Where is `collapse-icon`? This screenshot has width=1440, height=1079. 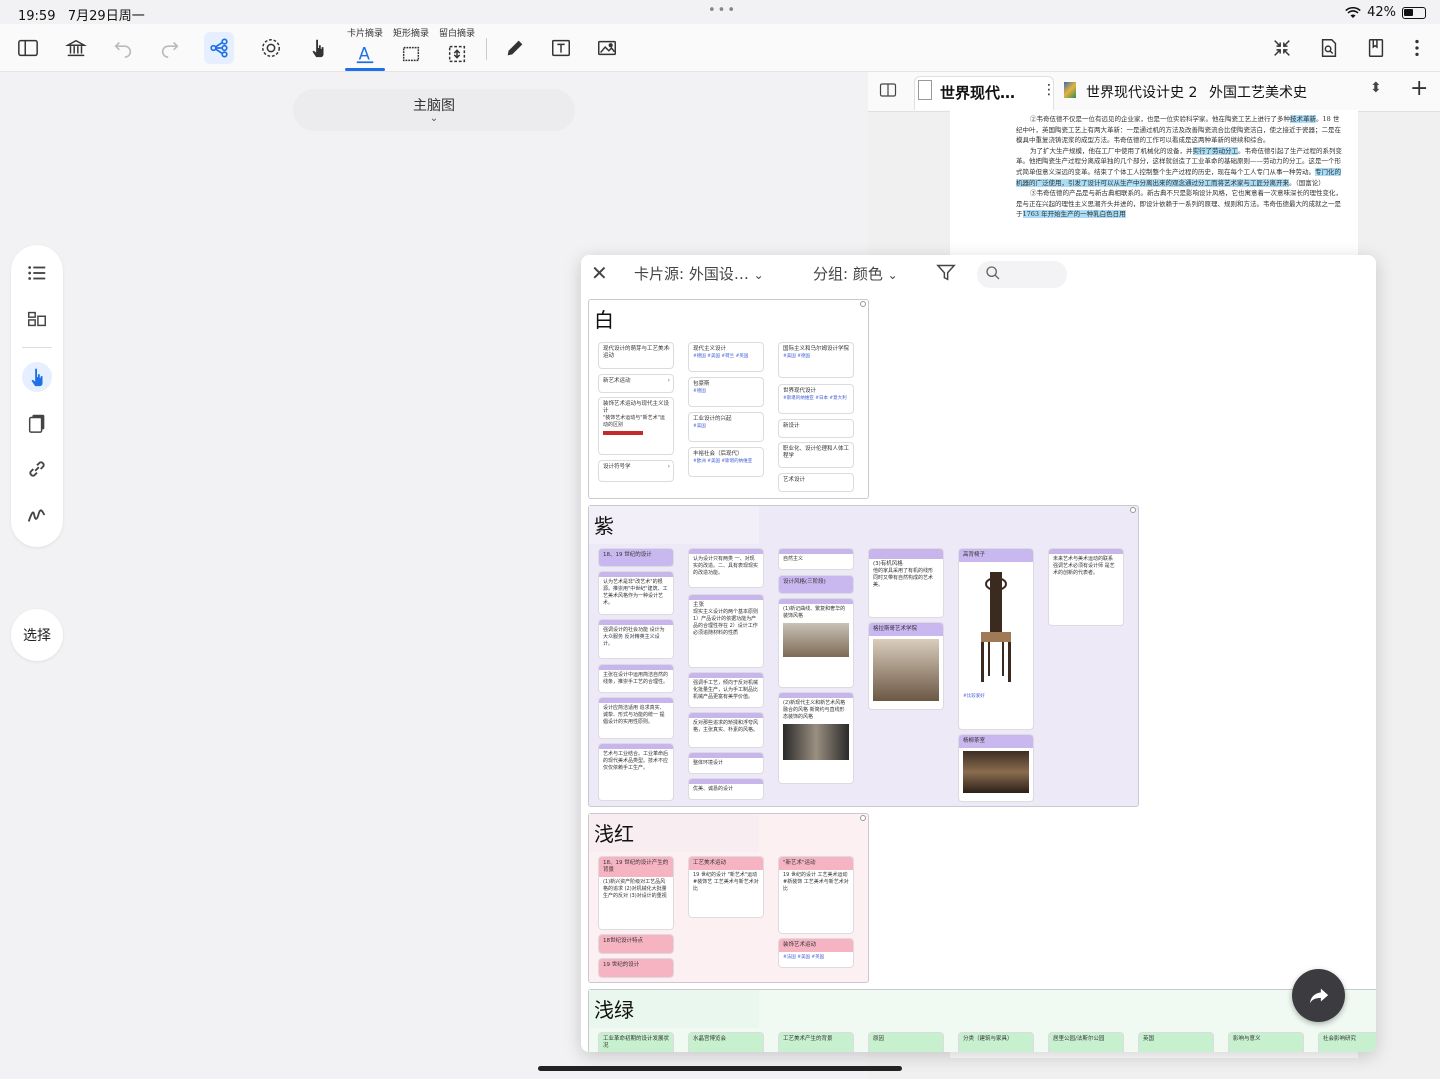 collapse-icon is located at coordinates (1282, 48).